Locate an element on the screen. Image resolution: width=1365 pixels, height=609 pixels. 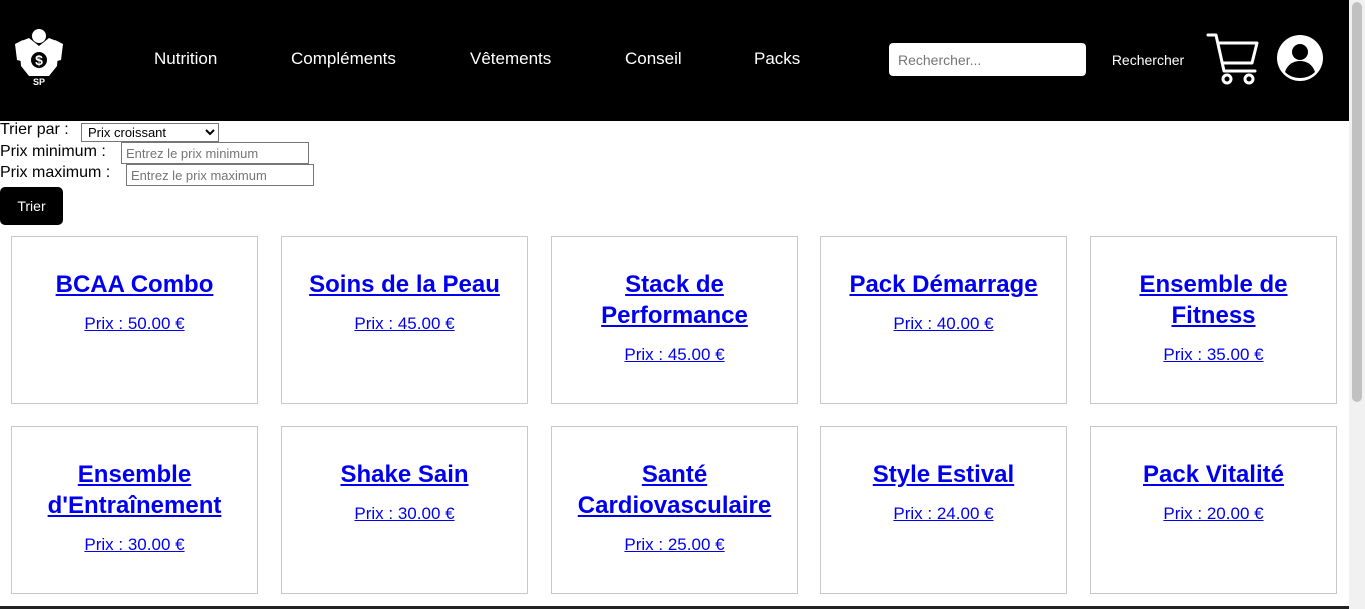
product-title-link: Ensemble d'Entraînement is located at coordinates (134, 490).